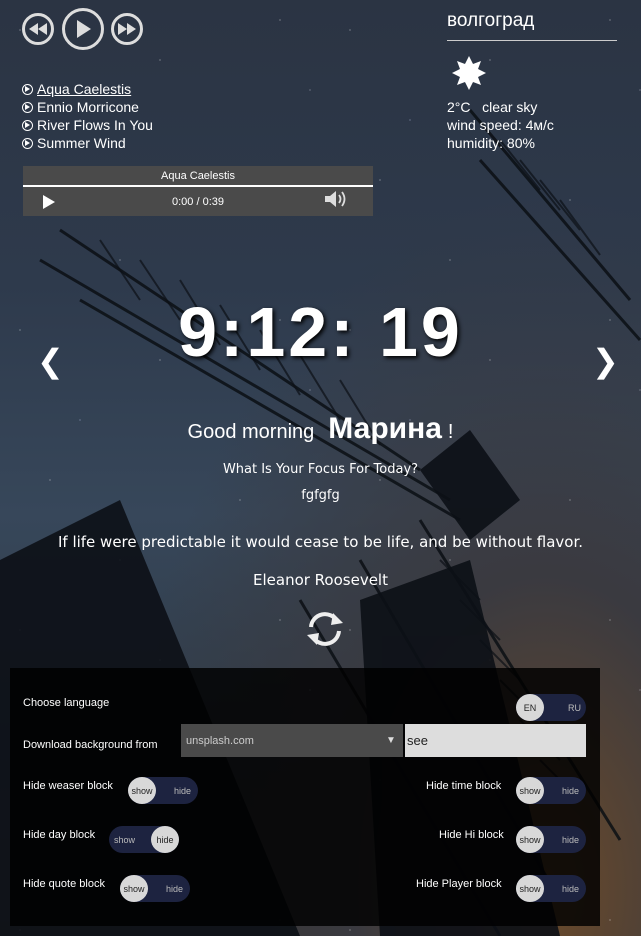 This screenshot has width=641, height=936. What do you see at coordinates (84, 89) in the screenshot?
I see `track-title: Aqua Caelestis` at bounding box center [84, 89].